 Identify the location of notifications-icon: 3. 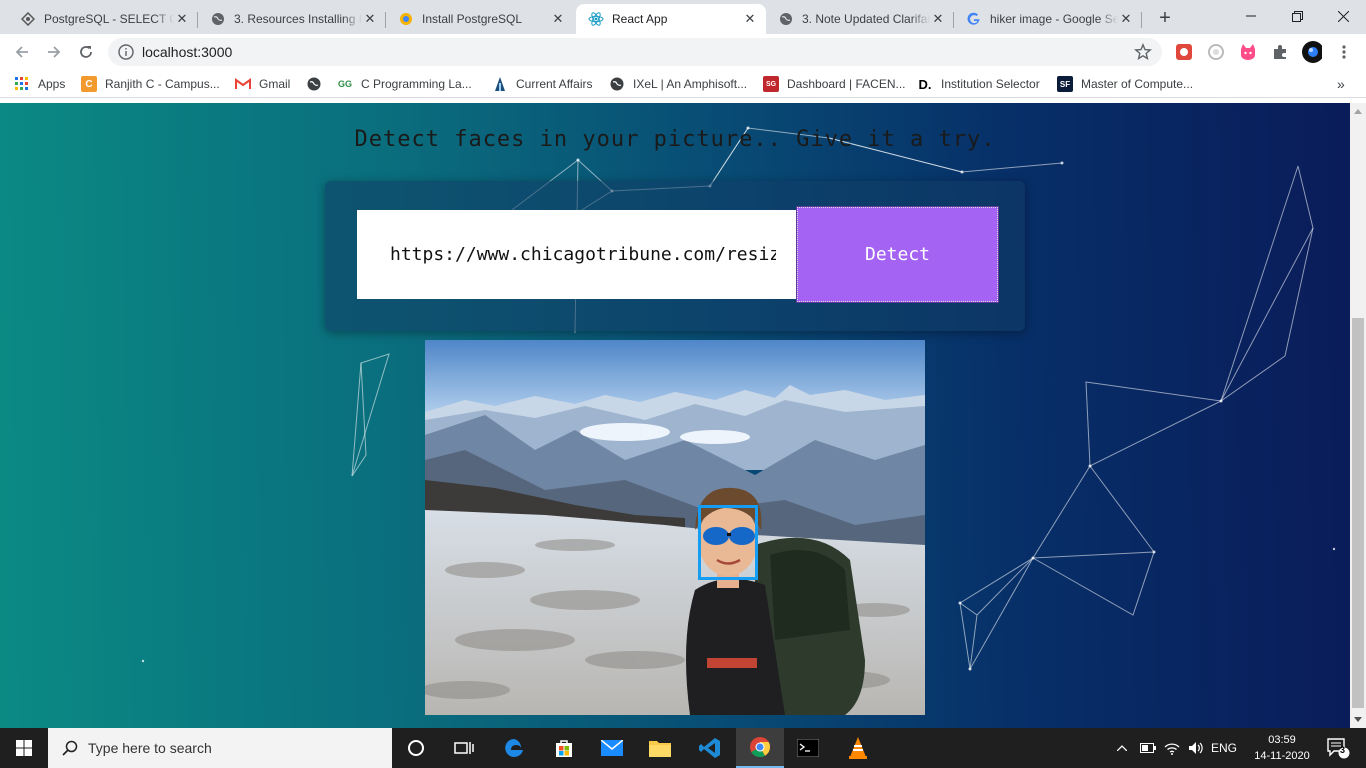
(1338, 748).